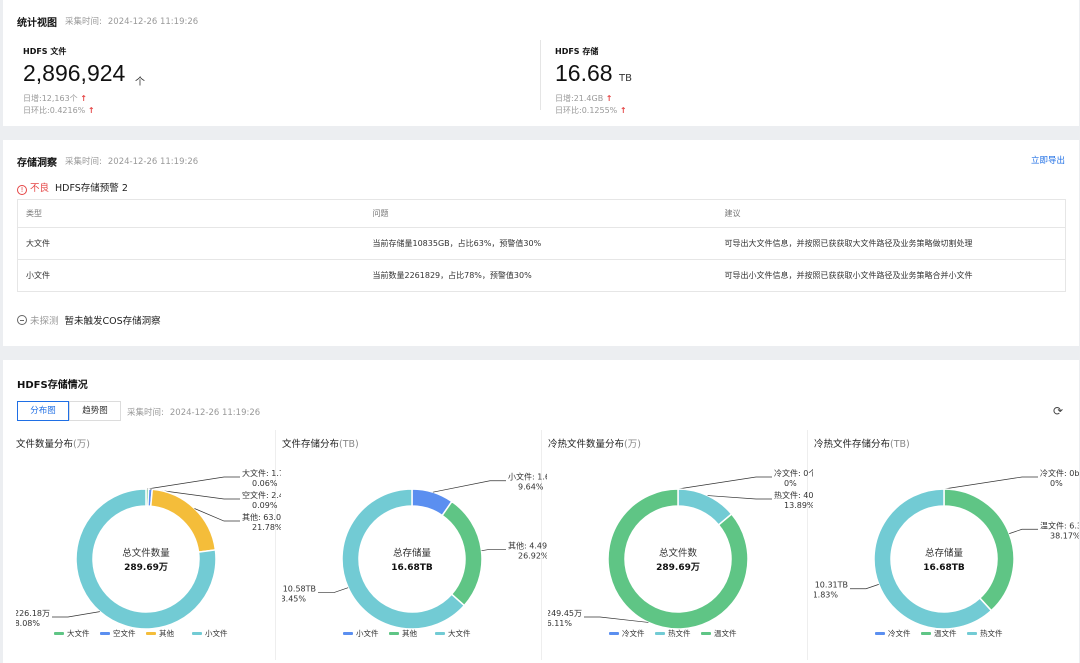 The height and width of the screenshot is (663, 1080). Describe the element at coordinates (43, 411) in the screenshot. I see `tab-distribution: 分布图` at that location.